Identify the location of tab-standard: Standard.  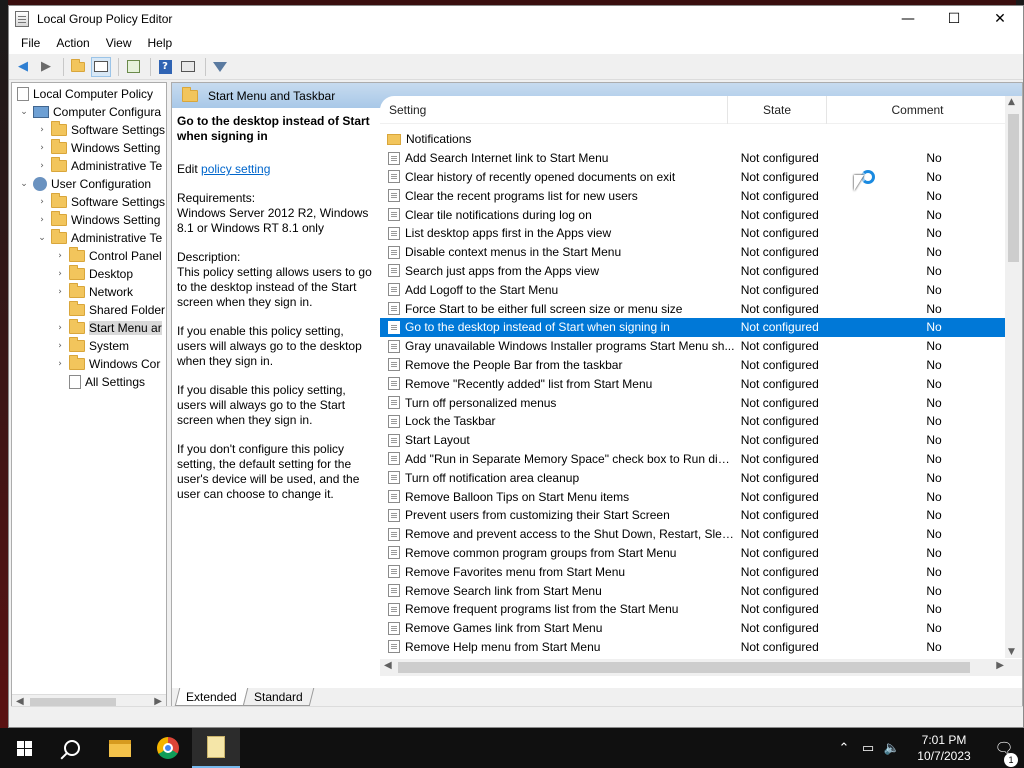
(278, 697).